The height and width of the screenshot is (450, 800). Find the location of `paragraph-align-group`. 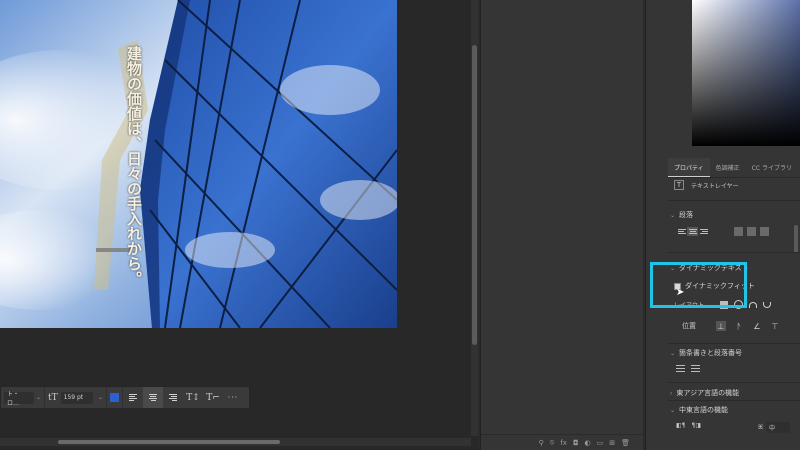

paragraph-align-group is located at coordinates (692, 231).